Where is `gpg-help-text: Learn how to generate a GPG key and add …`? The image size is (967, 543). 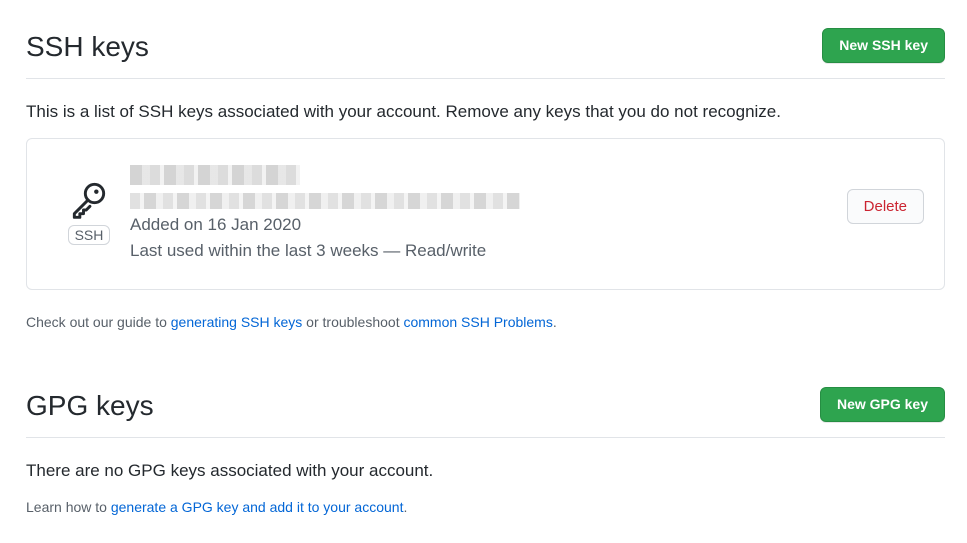 gpg-help-text: Learn how to generate a GPG key and add … is located at coordinates (216, 507).